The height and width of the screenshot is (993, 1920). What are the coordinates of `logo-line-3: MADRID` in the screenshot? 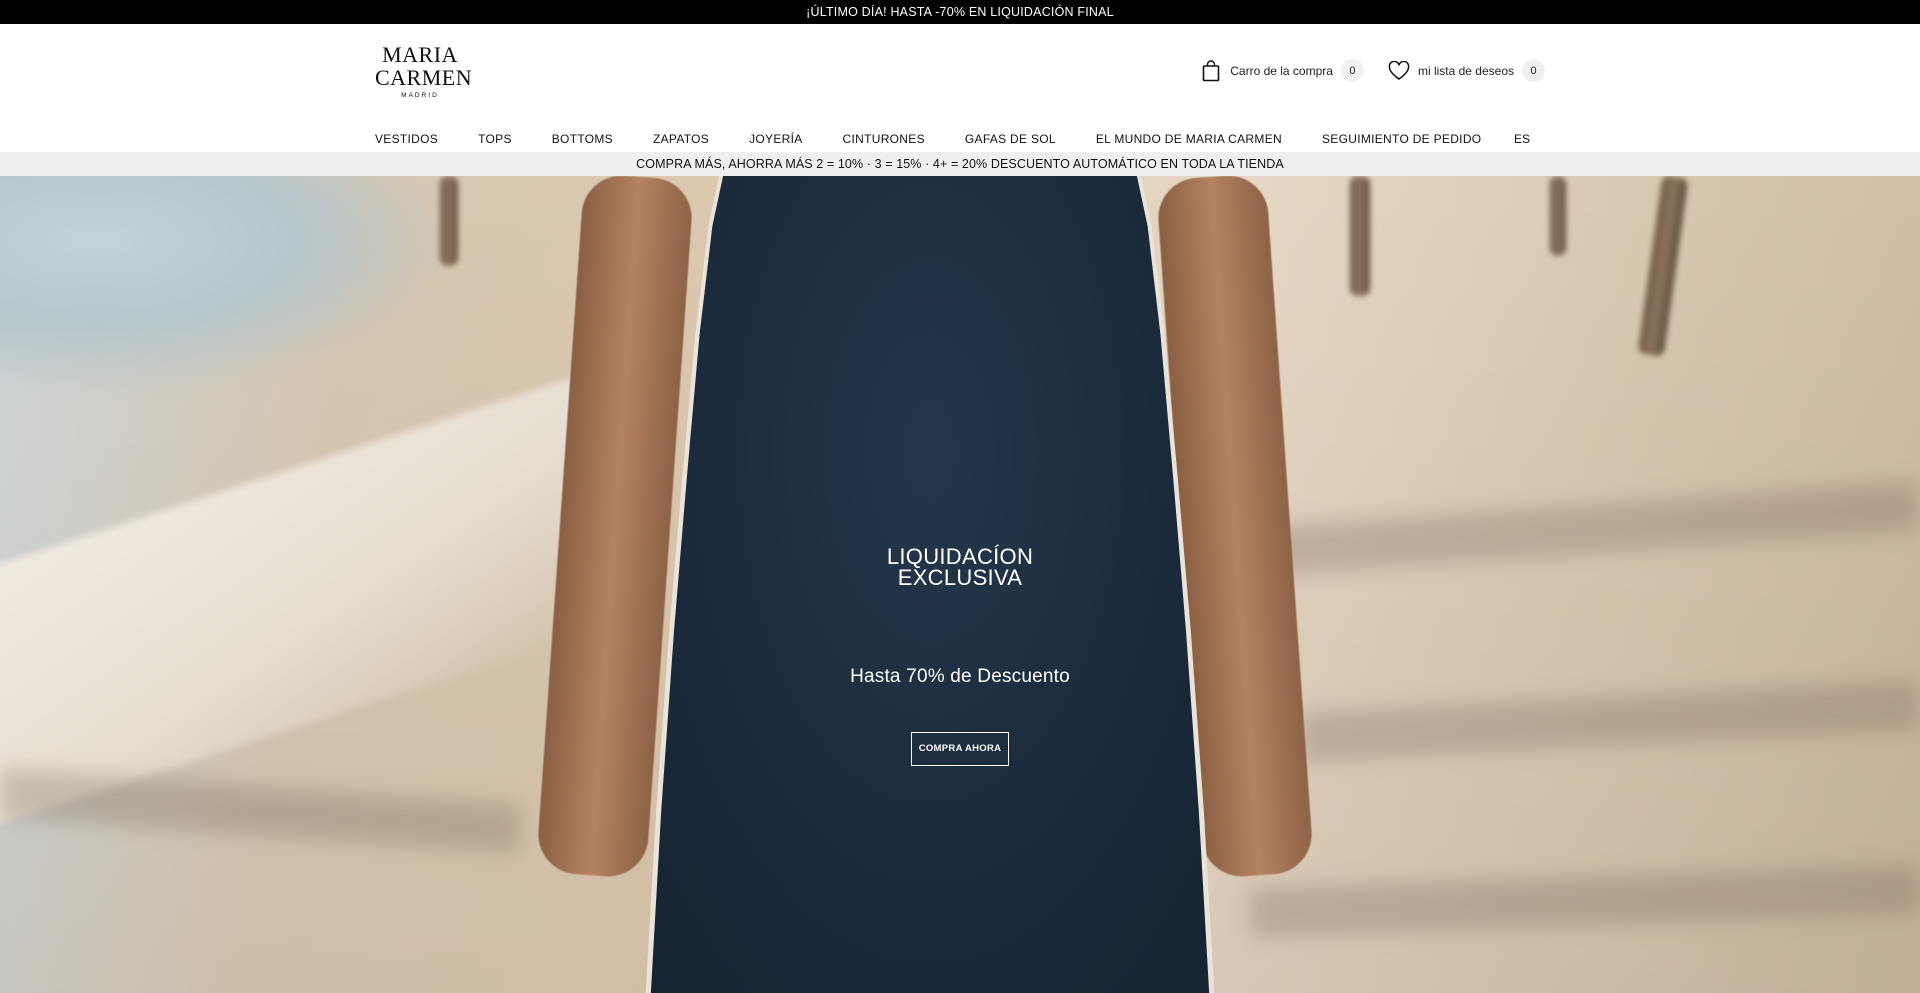 It's located at (420, 95).